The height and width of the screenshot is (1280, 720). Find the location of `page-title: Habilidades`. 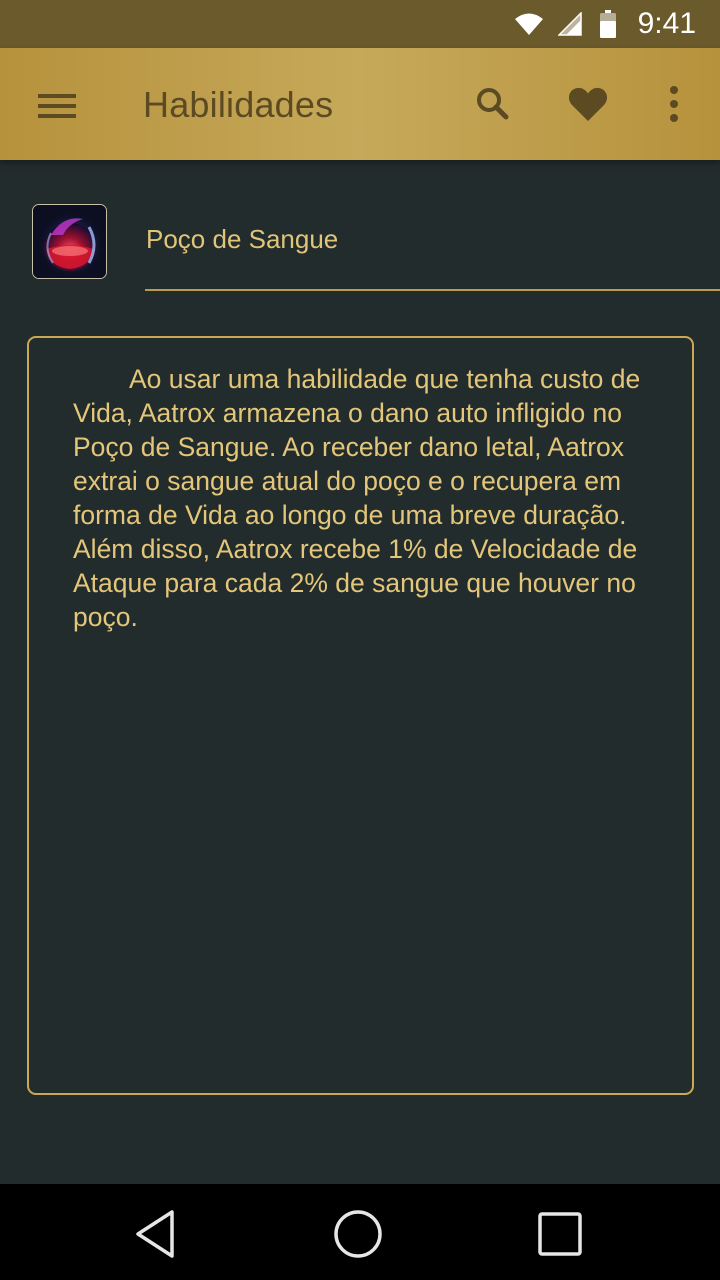

page-title: Habilidades is located at coordinates (238, 104).